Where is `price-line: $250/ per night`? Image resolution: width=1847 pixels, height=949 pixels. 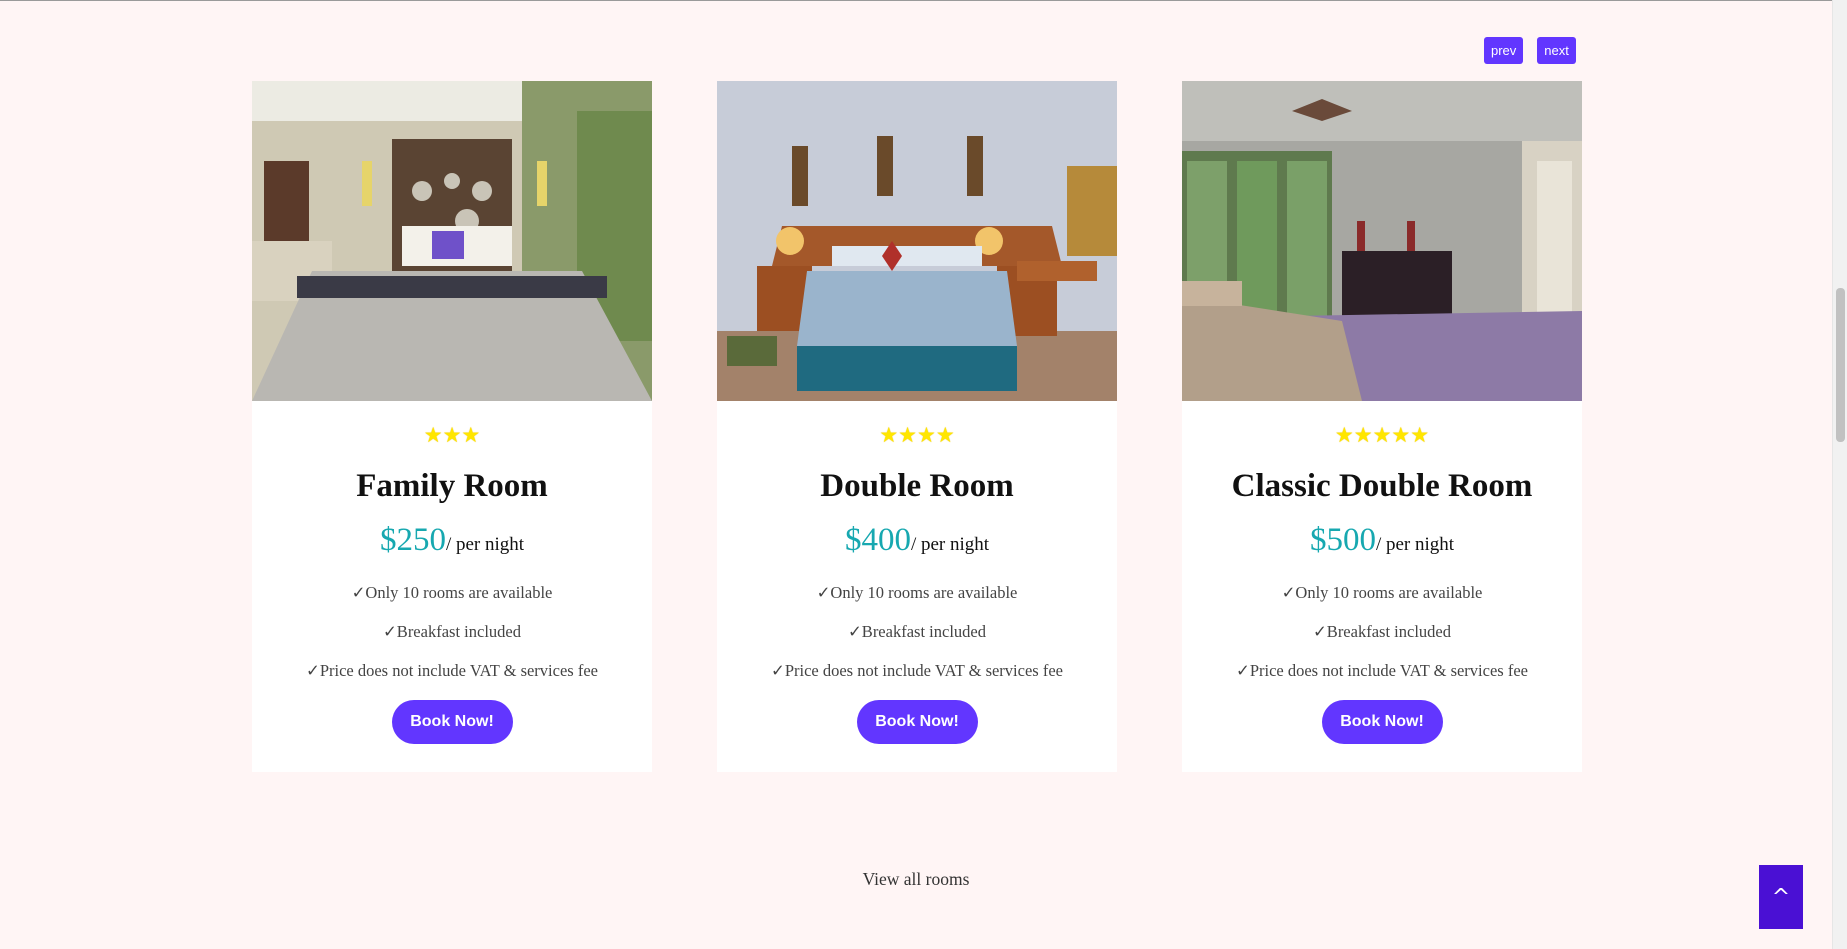
price-line: $250/ per night is located at coordinates (452, 543).